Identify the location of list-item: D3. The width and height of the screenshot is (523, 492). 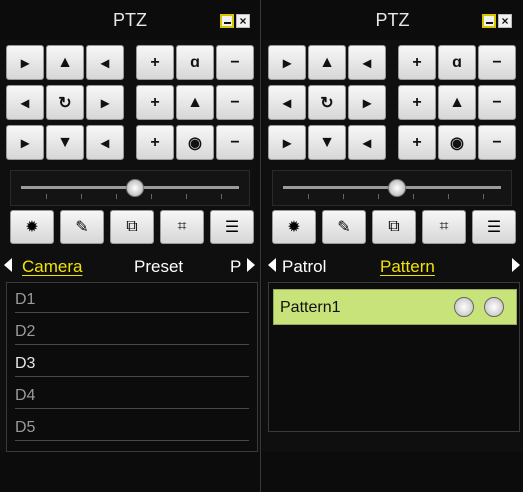
(132, 362).